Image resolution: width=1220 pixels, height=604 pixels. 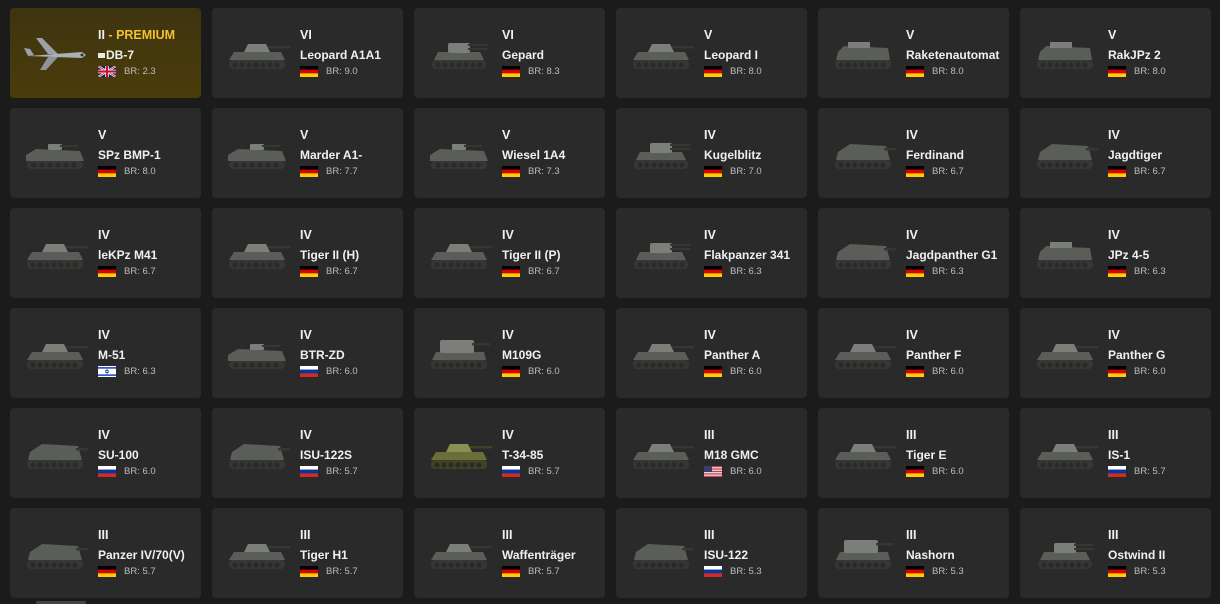 I want to click on vehicle-rank: V, so click(x=708, y=35).